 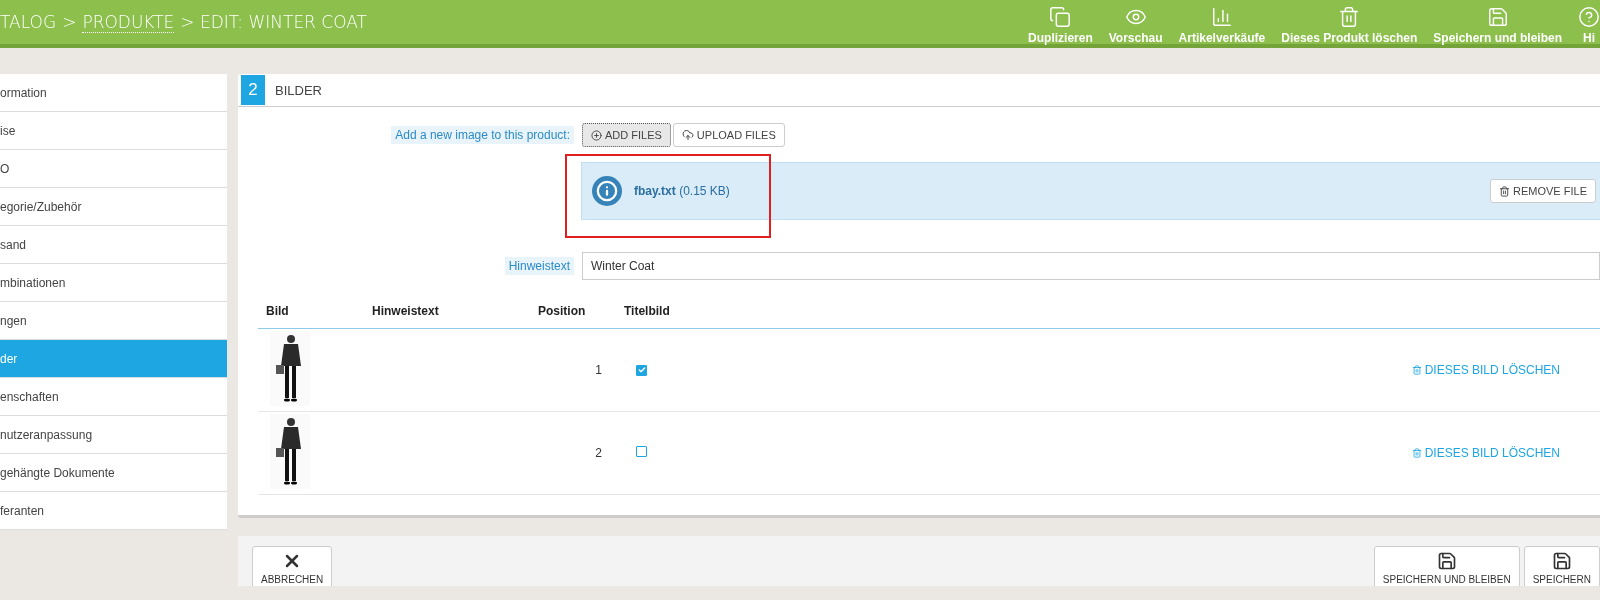 I want to click on footer-button: SPEICHERN, so click(x=1561, y=566).